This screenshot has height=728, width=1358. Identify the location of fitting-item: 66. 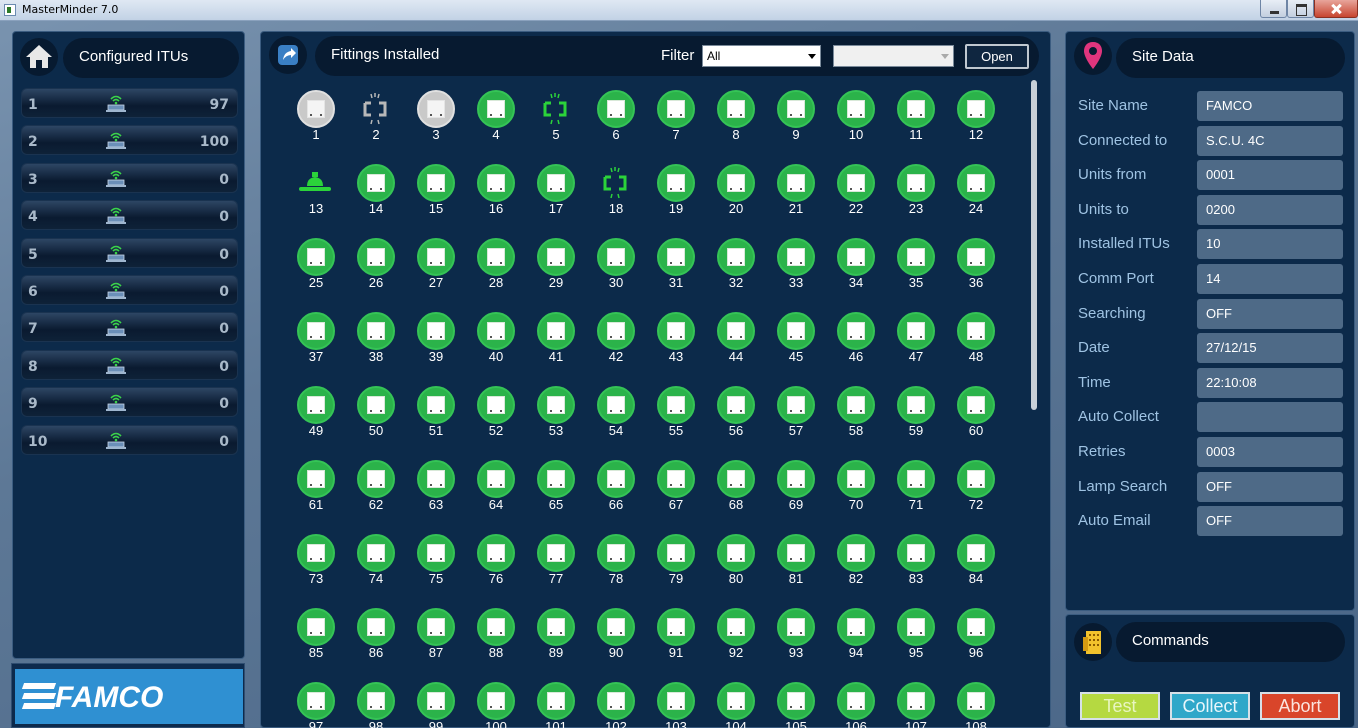
(611, 495).